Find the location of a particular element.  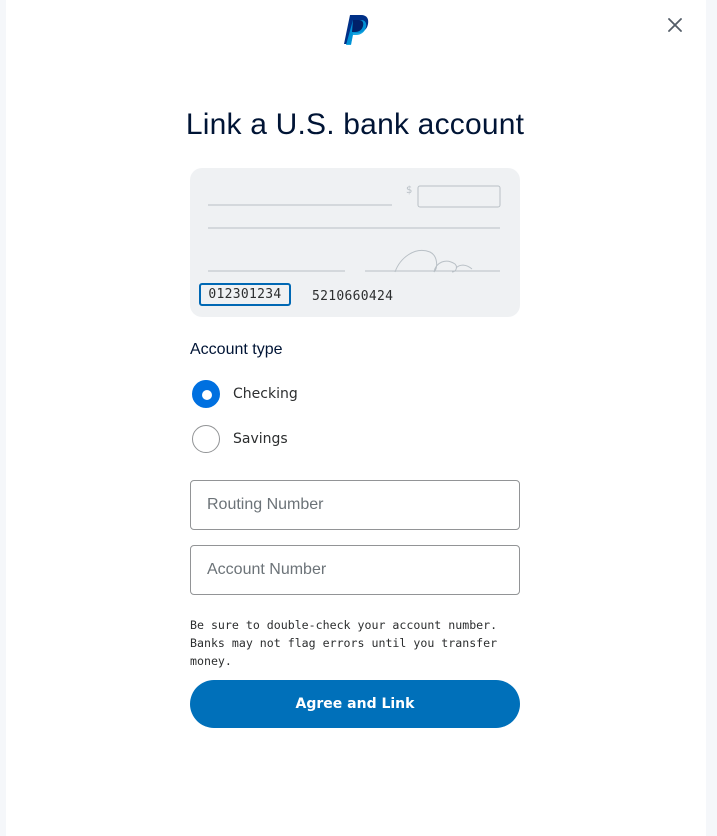

checking-label: Checking is located at coordinates (265, 394).